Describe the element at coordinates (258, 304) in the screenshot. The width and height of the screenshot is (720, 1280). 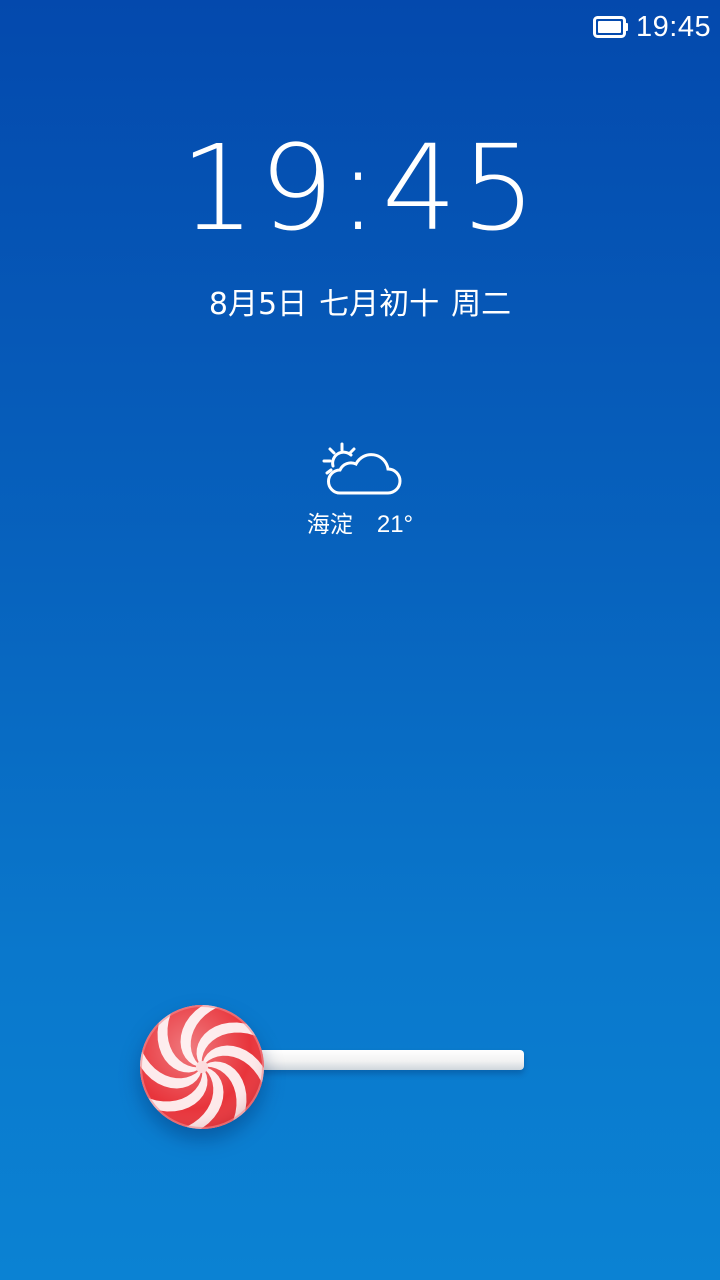
I see `solar-date: 8月5日` at that location.